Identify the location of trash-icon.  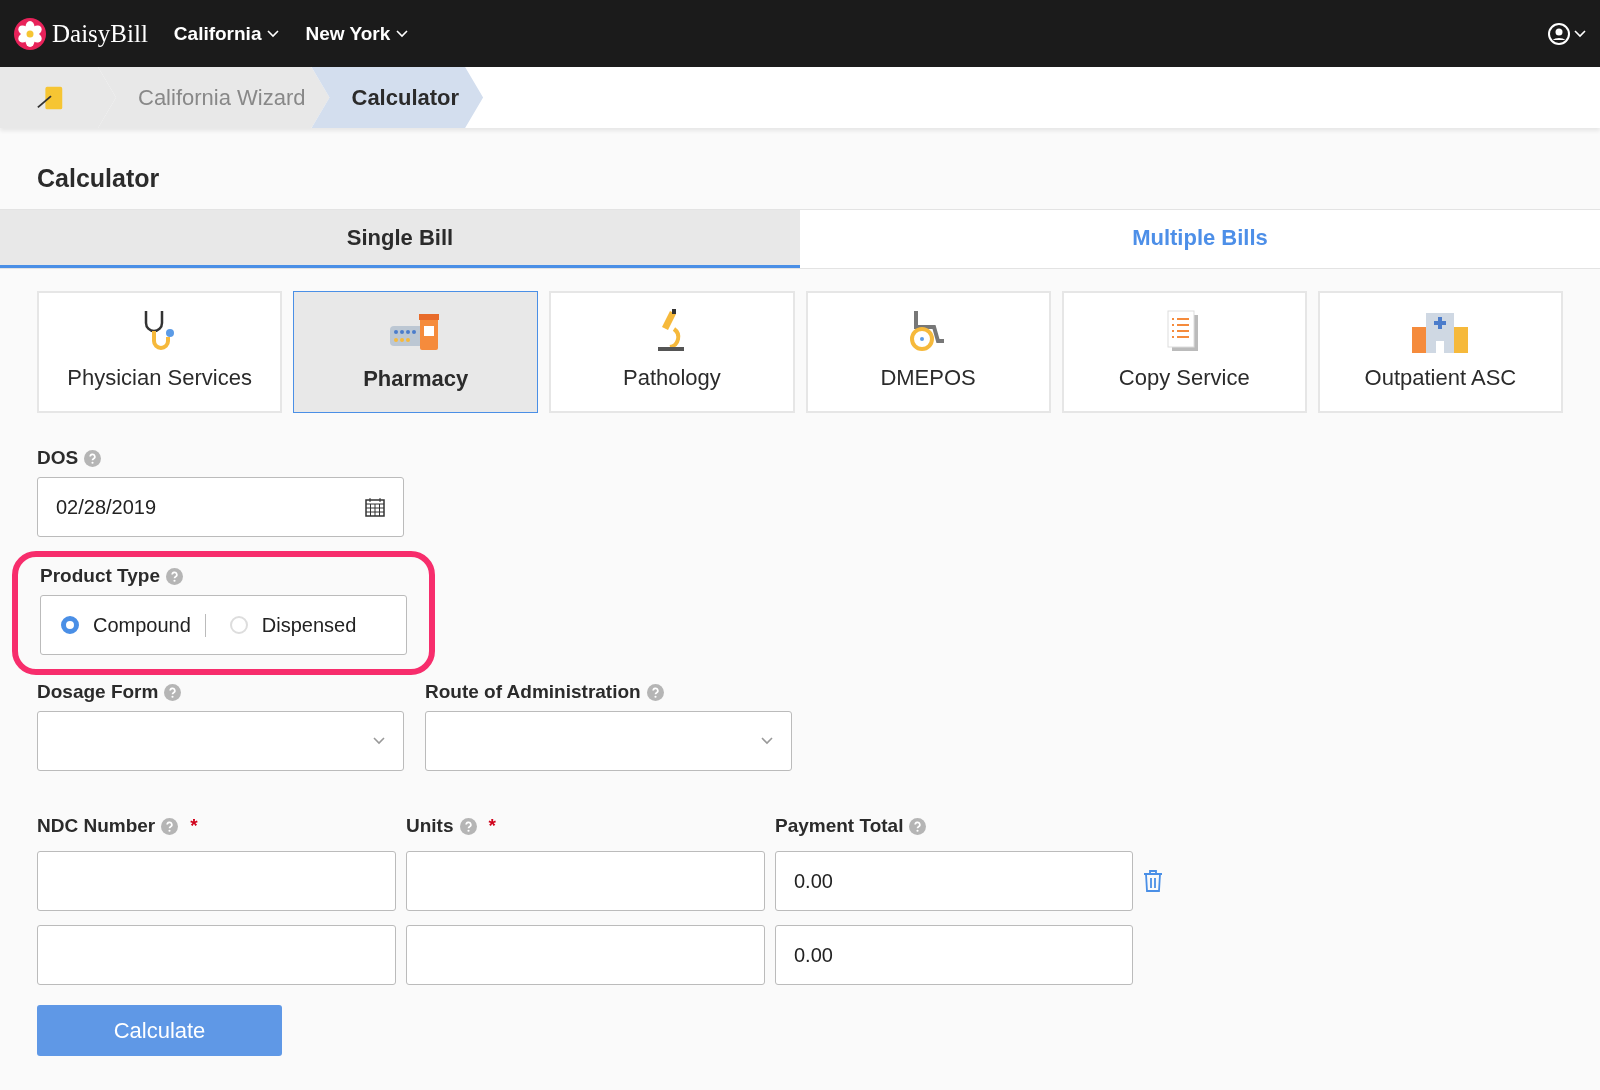
(1153, 881).